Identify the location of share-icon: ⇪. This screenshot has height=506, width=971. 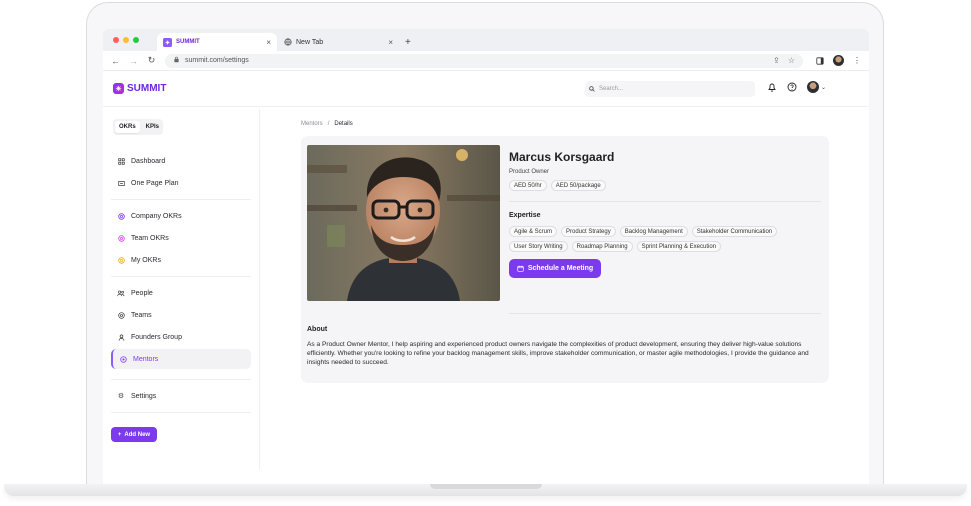
(776, 60).